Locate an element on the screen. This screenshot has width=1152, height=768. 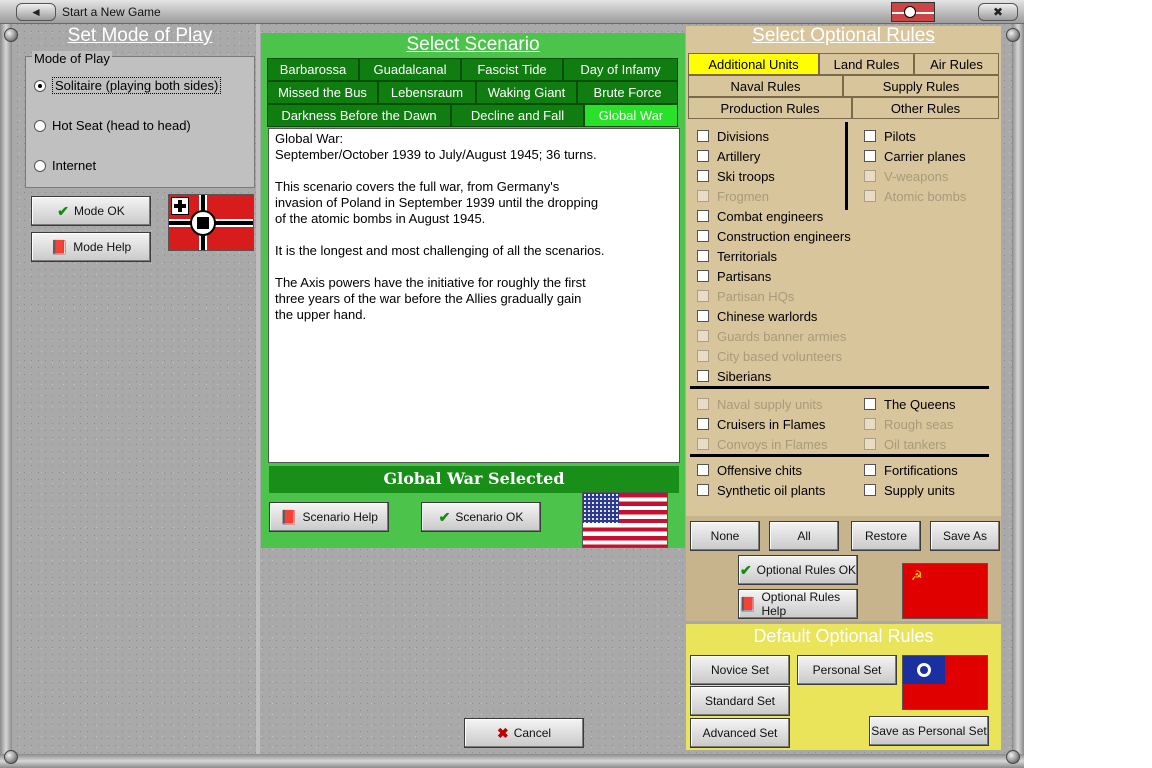
tab-air-rules: Air Rules is located at coordinates (956, 64).